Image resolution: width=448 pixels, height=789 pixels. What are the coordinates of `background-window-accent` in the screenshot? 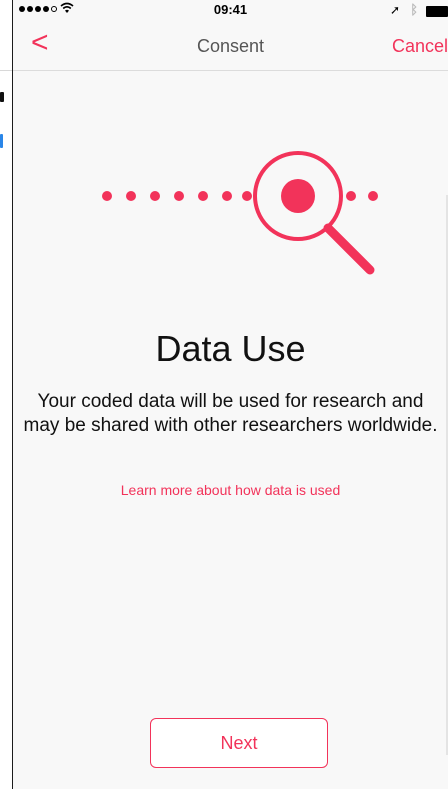 It's located at (1, 141).